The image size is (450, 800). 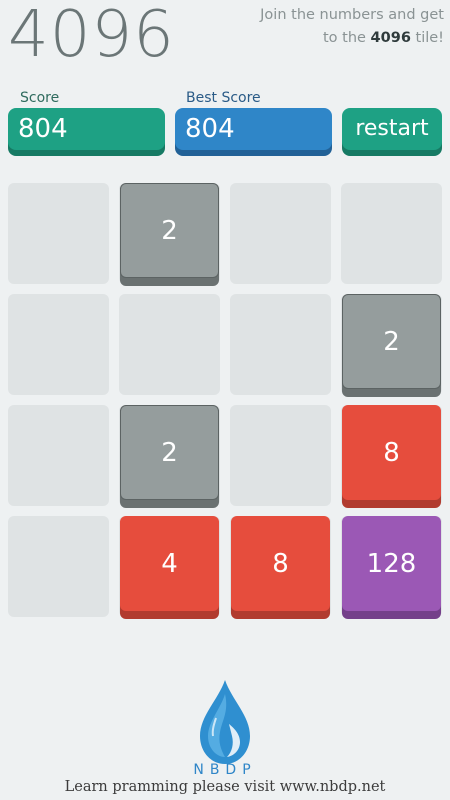 I want to click on brand-name: NBDP, so click(x=225, y=770).